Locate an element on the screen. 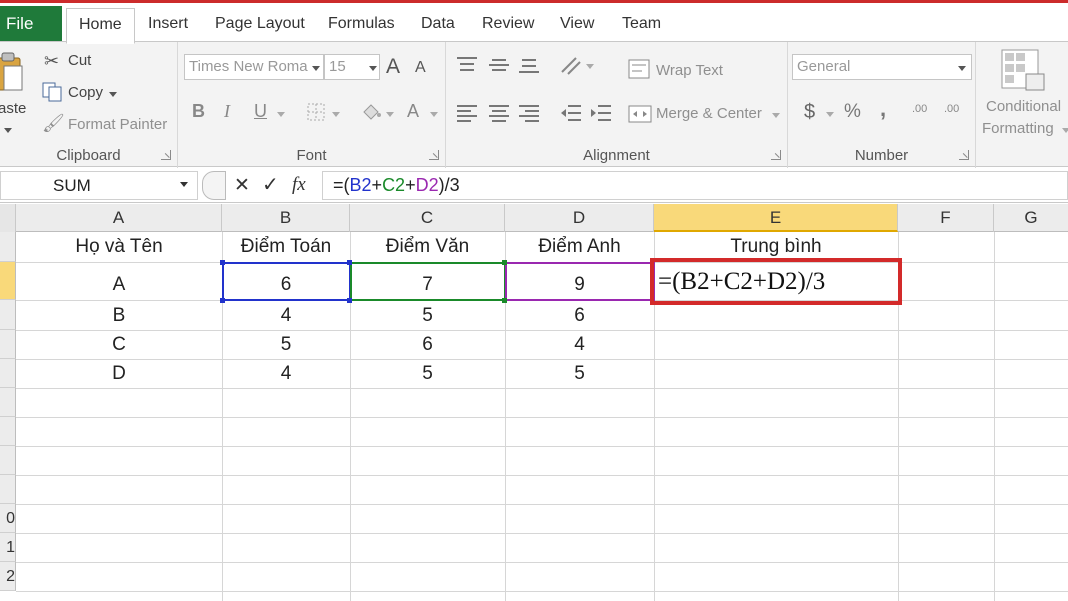  borders-icon is located at coordinates (316, 112).